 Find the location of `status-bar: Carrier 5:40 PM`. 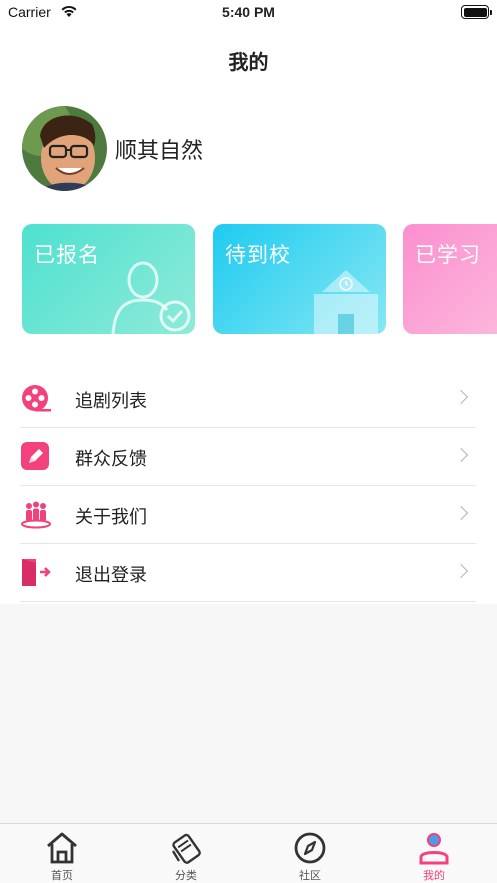

status-bar: Carrier 5:40 PM is located at coordinates (248, 13).